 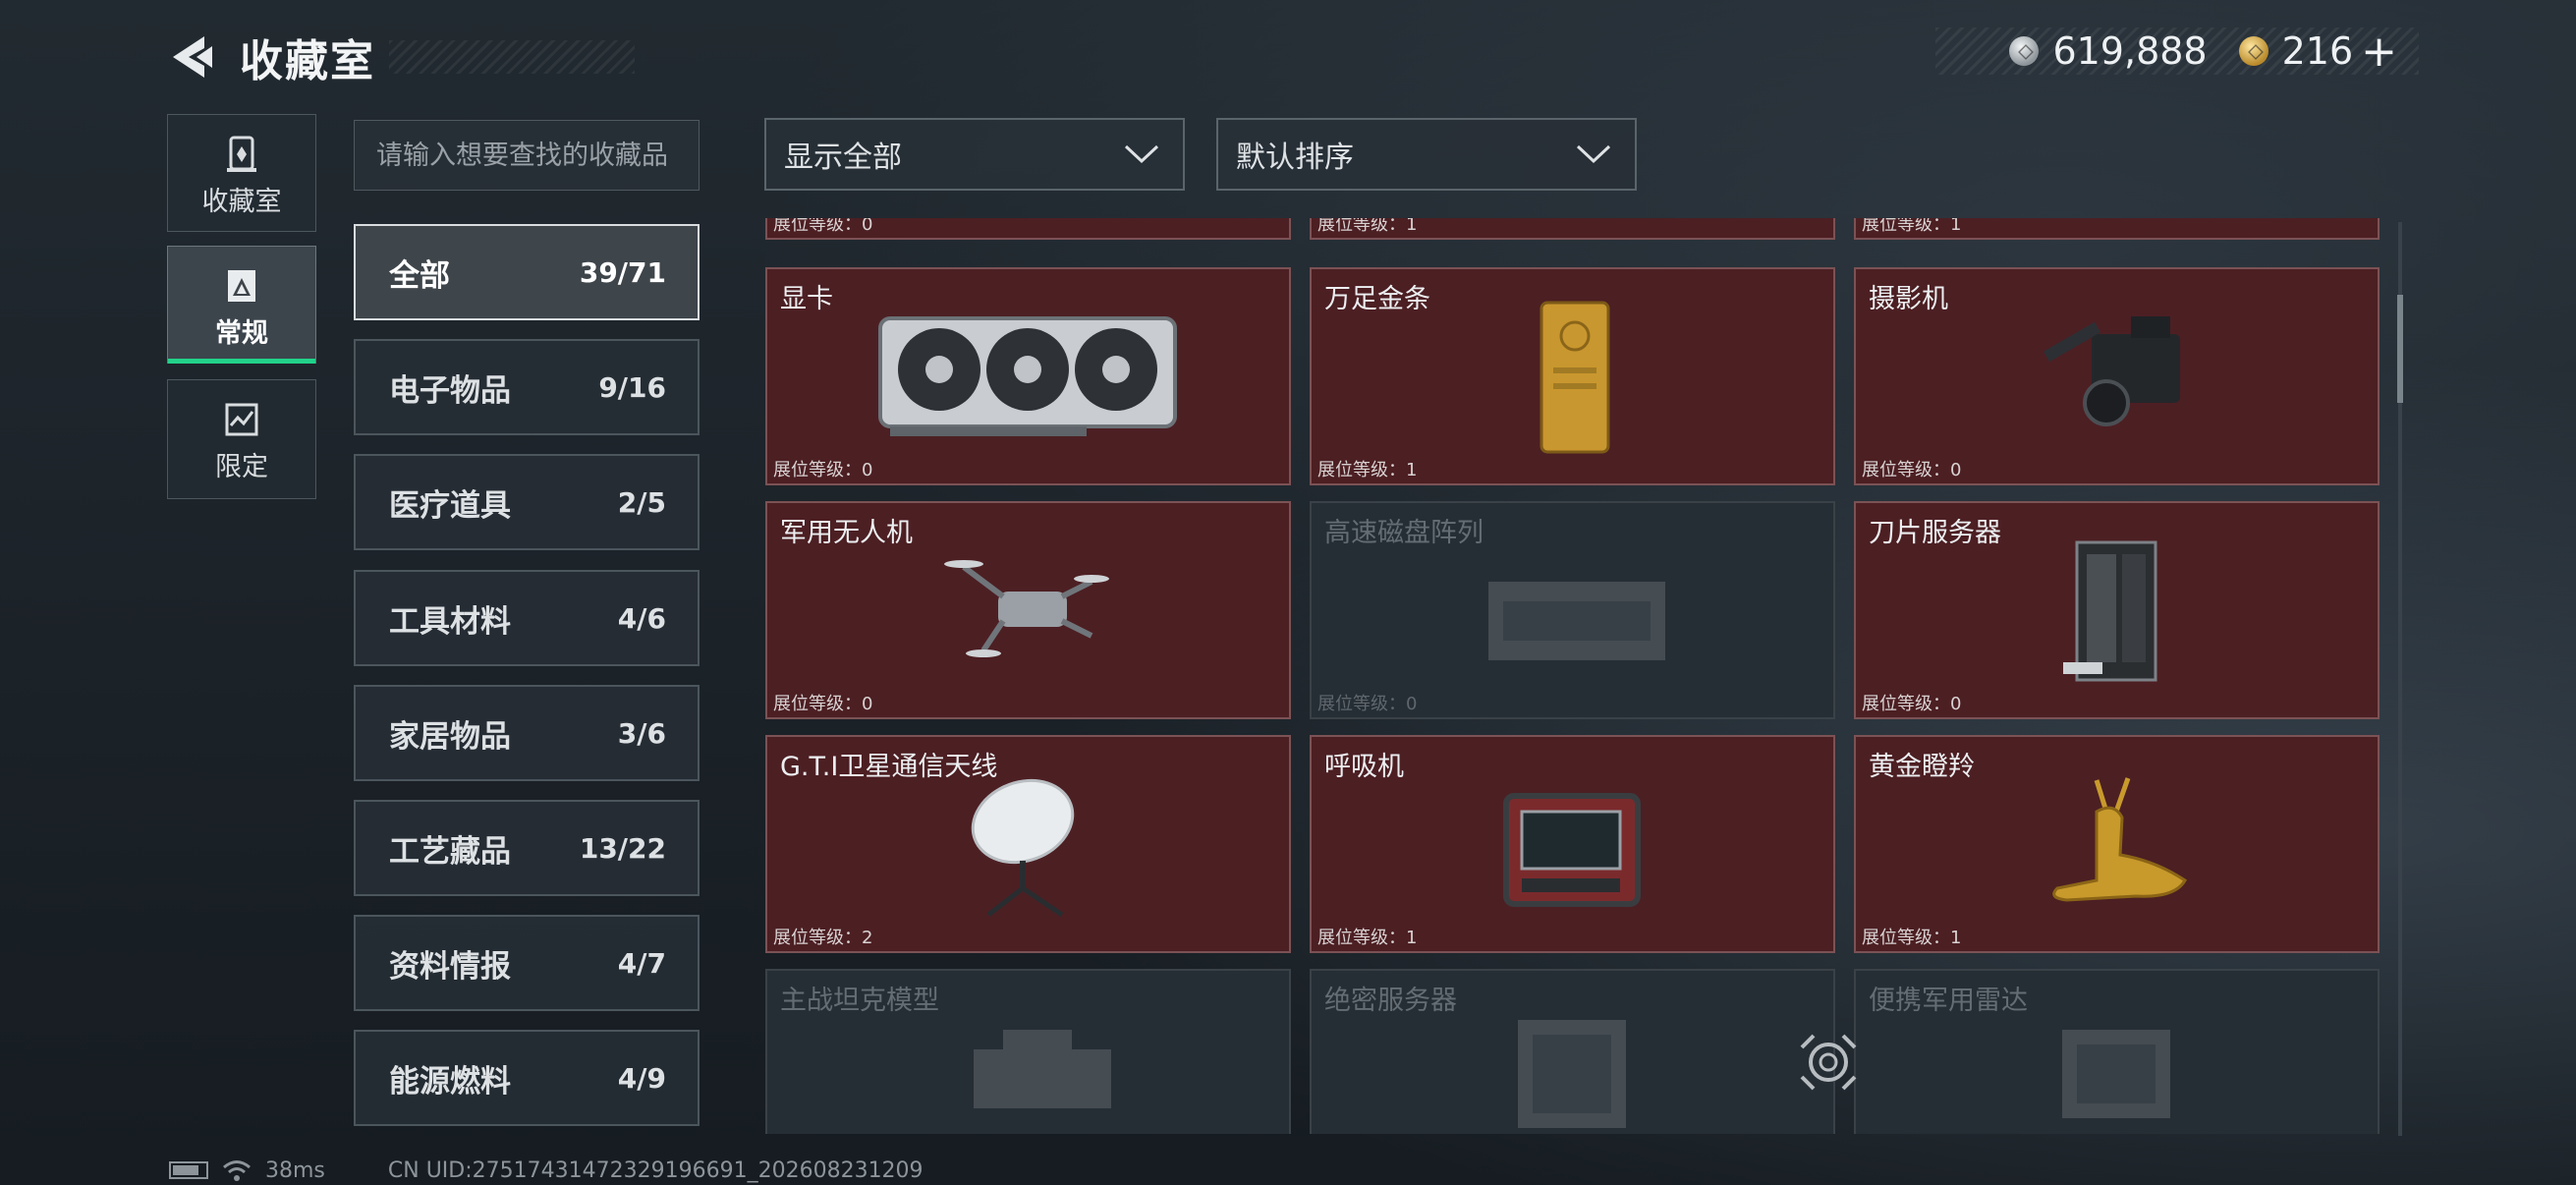 What do you see at coordinates (241, 202) in the screenshot?
I see `tab-label: 收藏室` at bounding box center [241, 202].